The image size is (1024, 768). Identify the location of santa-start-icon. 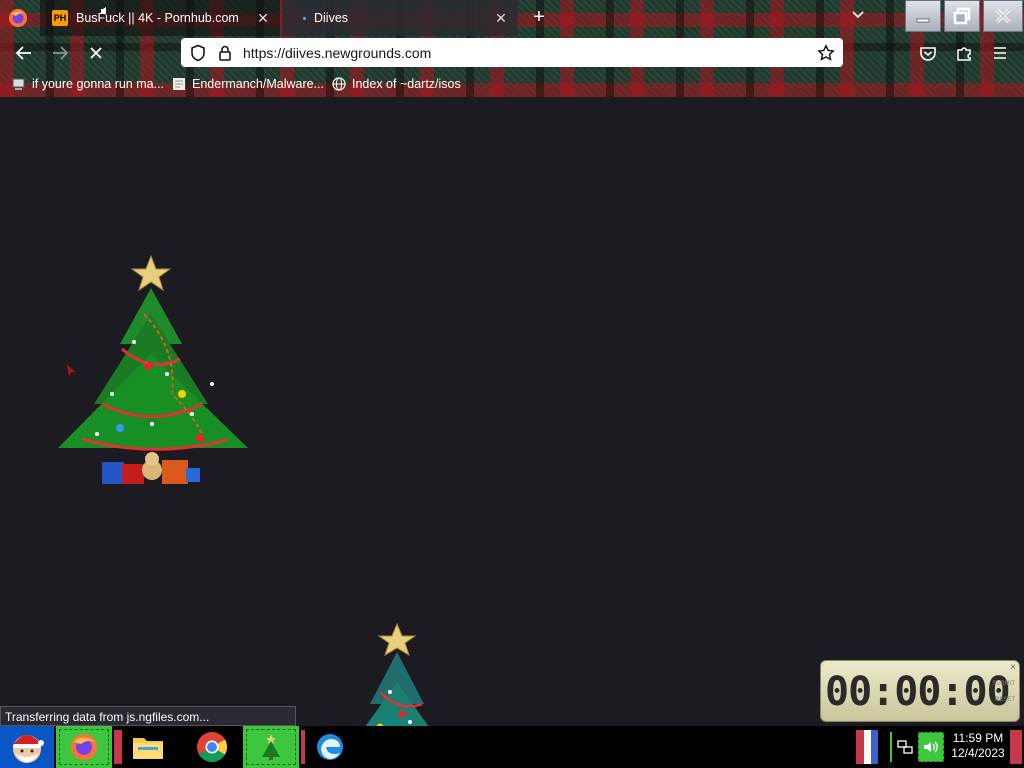
(28, 749).